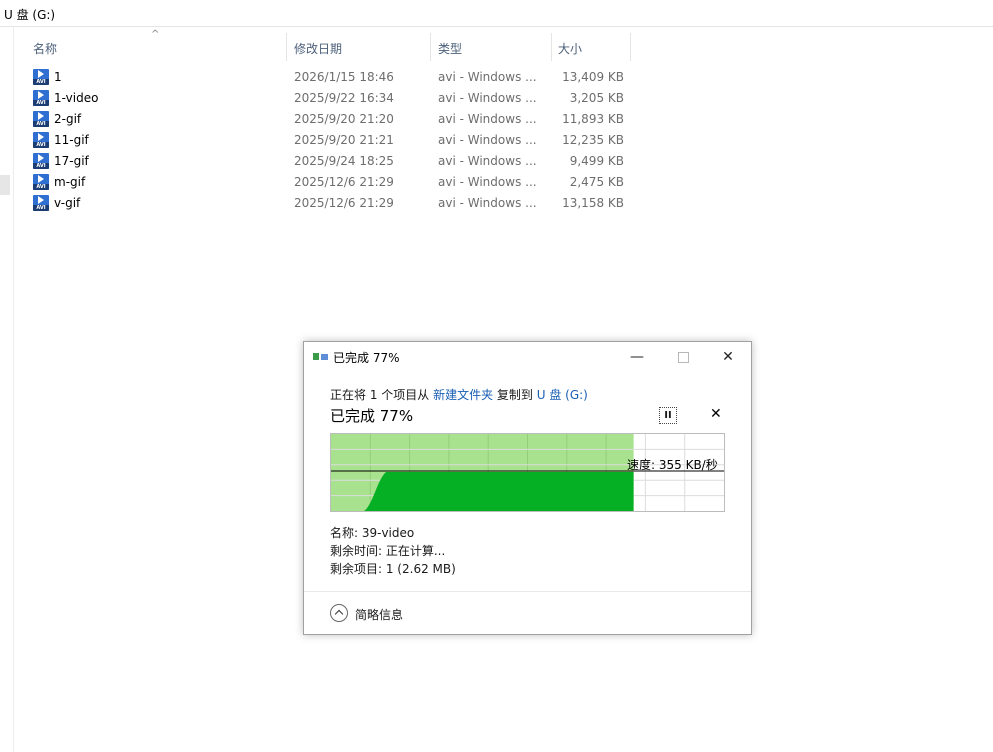  What do you see at coordinates (76, 98) in the screenshot?
I see `file-name: 1-video` at bounding box center [76, 98].